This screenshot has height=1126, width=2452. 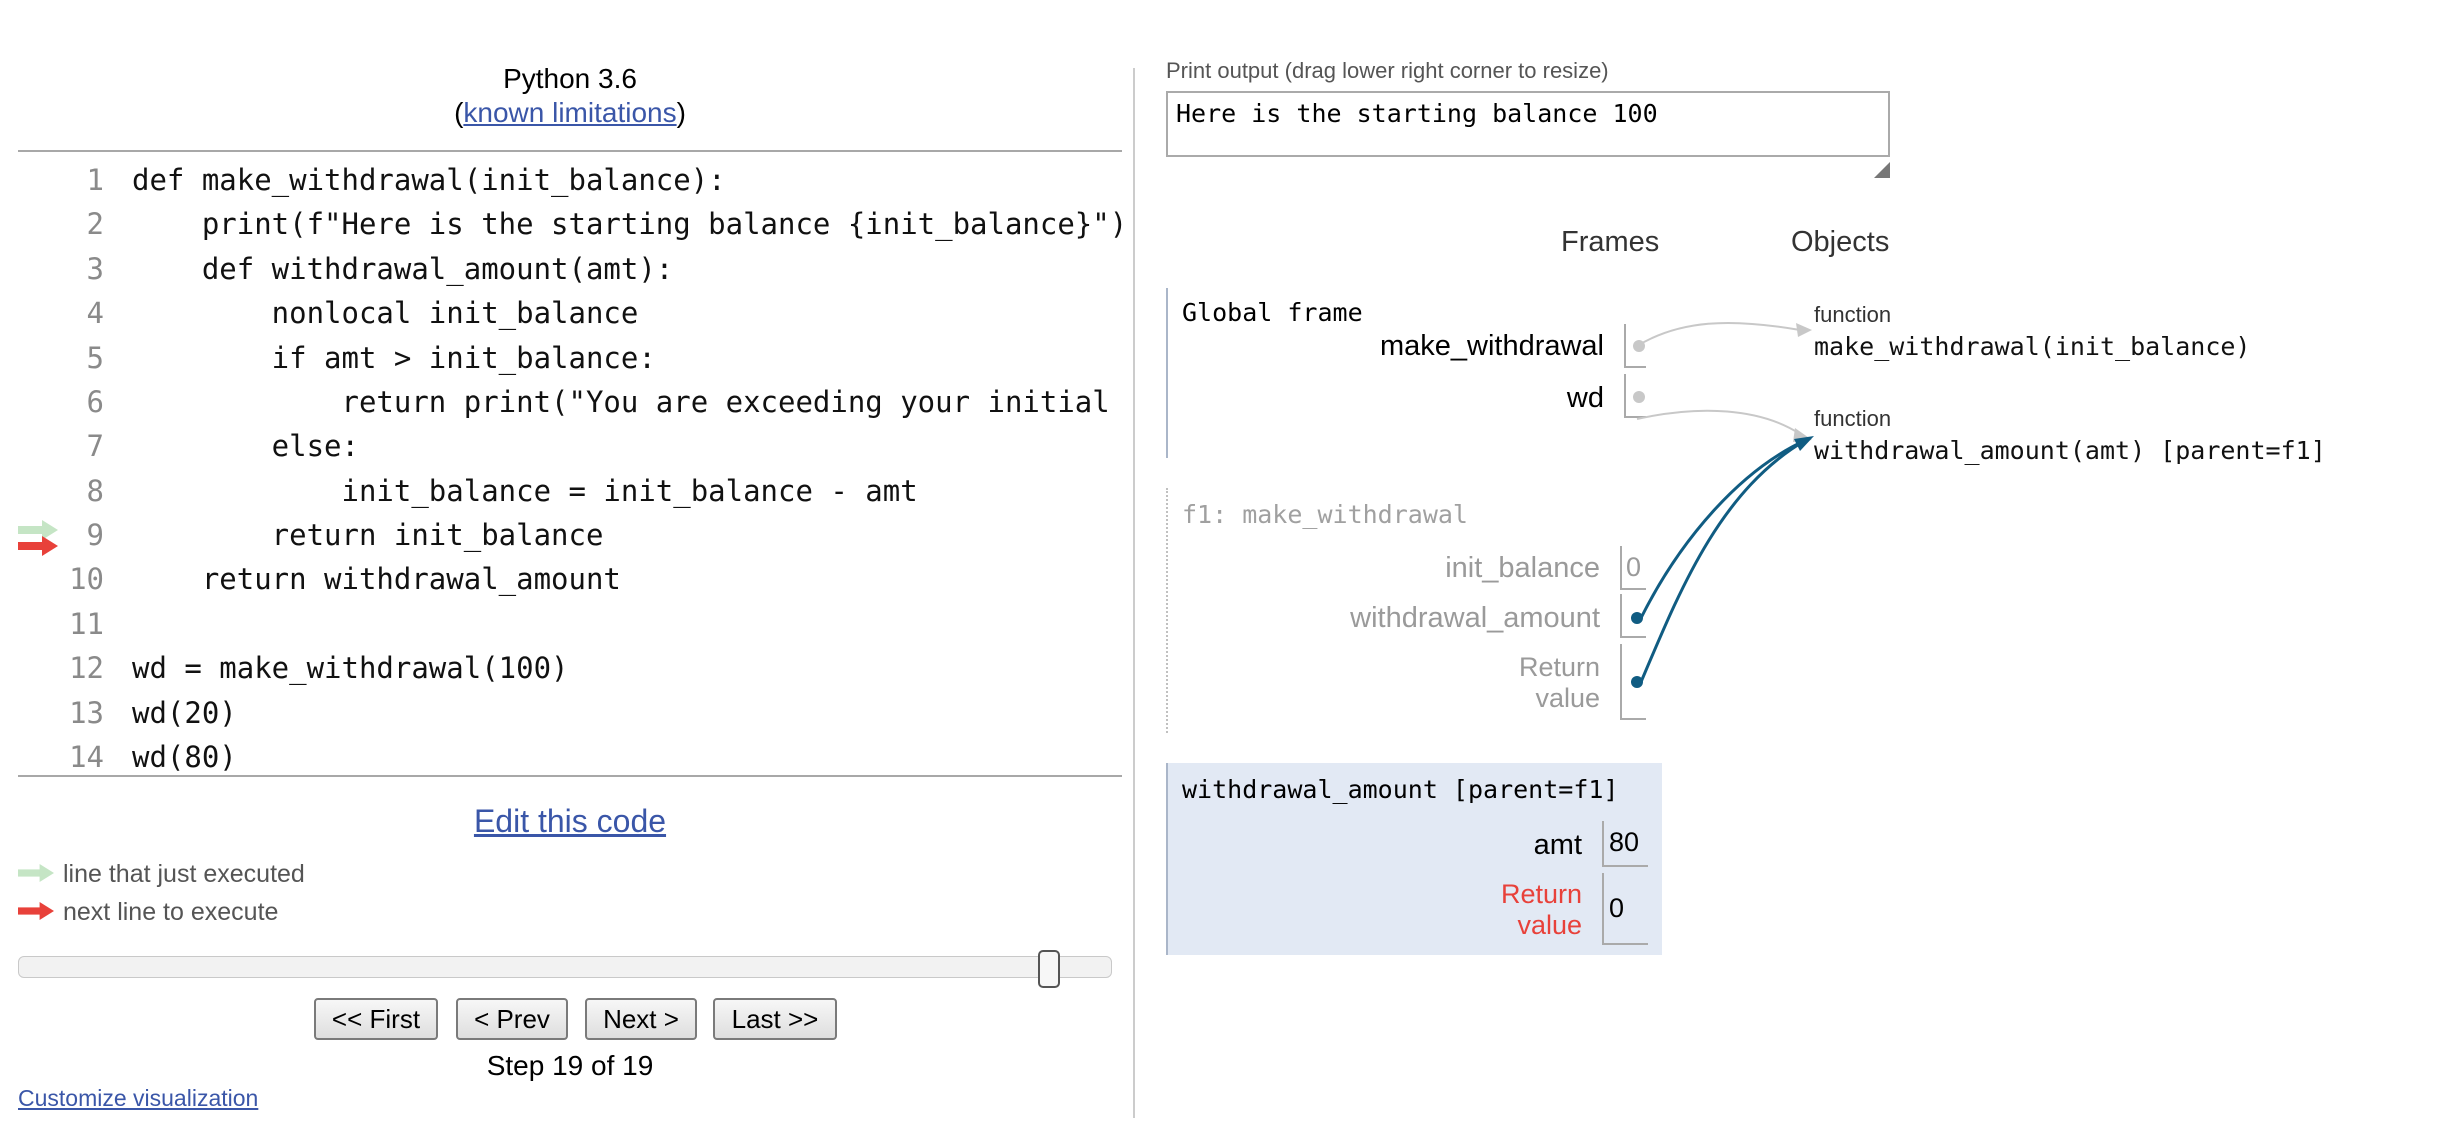 I want to click on limitations-line: (known limitations), so click(x=570, y=113).